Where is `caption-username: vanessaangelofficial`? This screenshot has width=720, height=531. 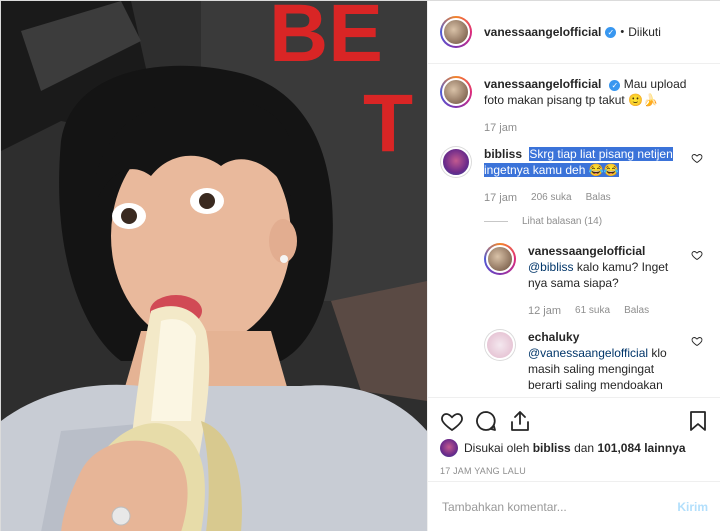
caption-username: vanessaangelofficial is located at coordinates (542, 84).